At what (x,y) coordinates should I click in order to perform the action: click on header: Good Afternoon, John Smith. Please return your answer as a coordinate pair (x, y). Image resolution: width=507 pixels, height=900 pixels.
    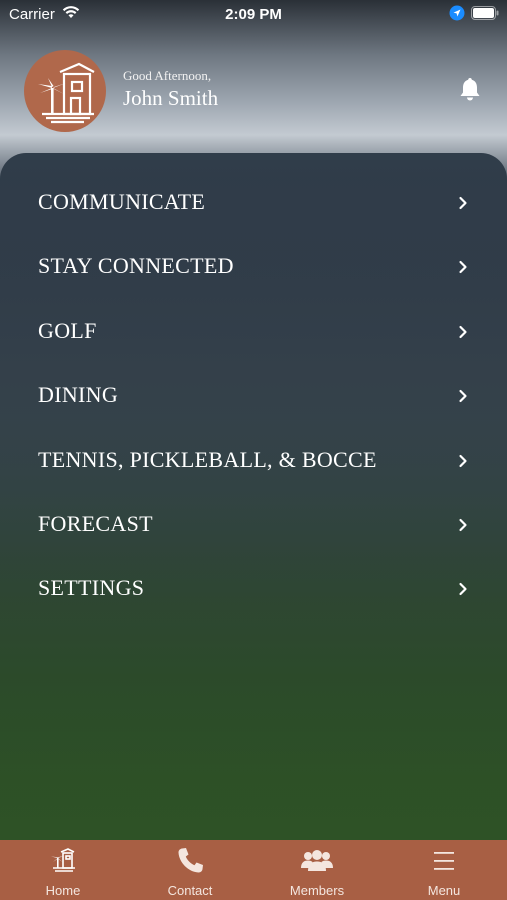
    Looking at the image, I should click on (253, 90).